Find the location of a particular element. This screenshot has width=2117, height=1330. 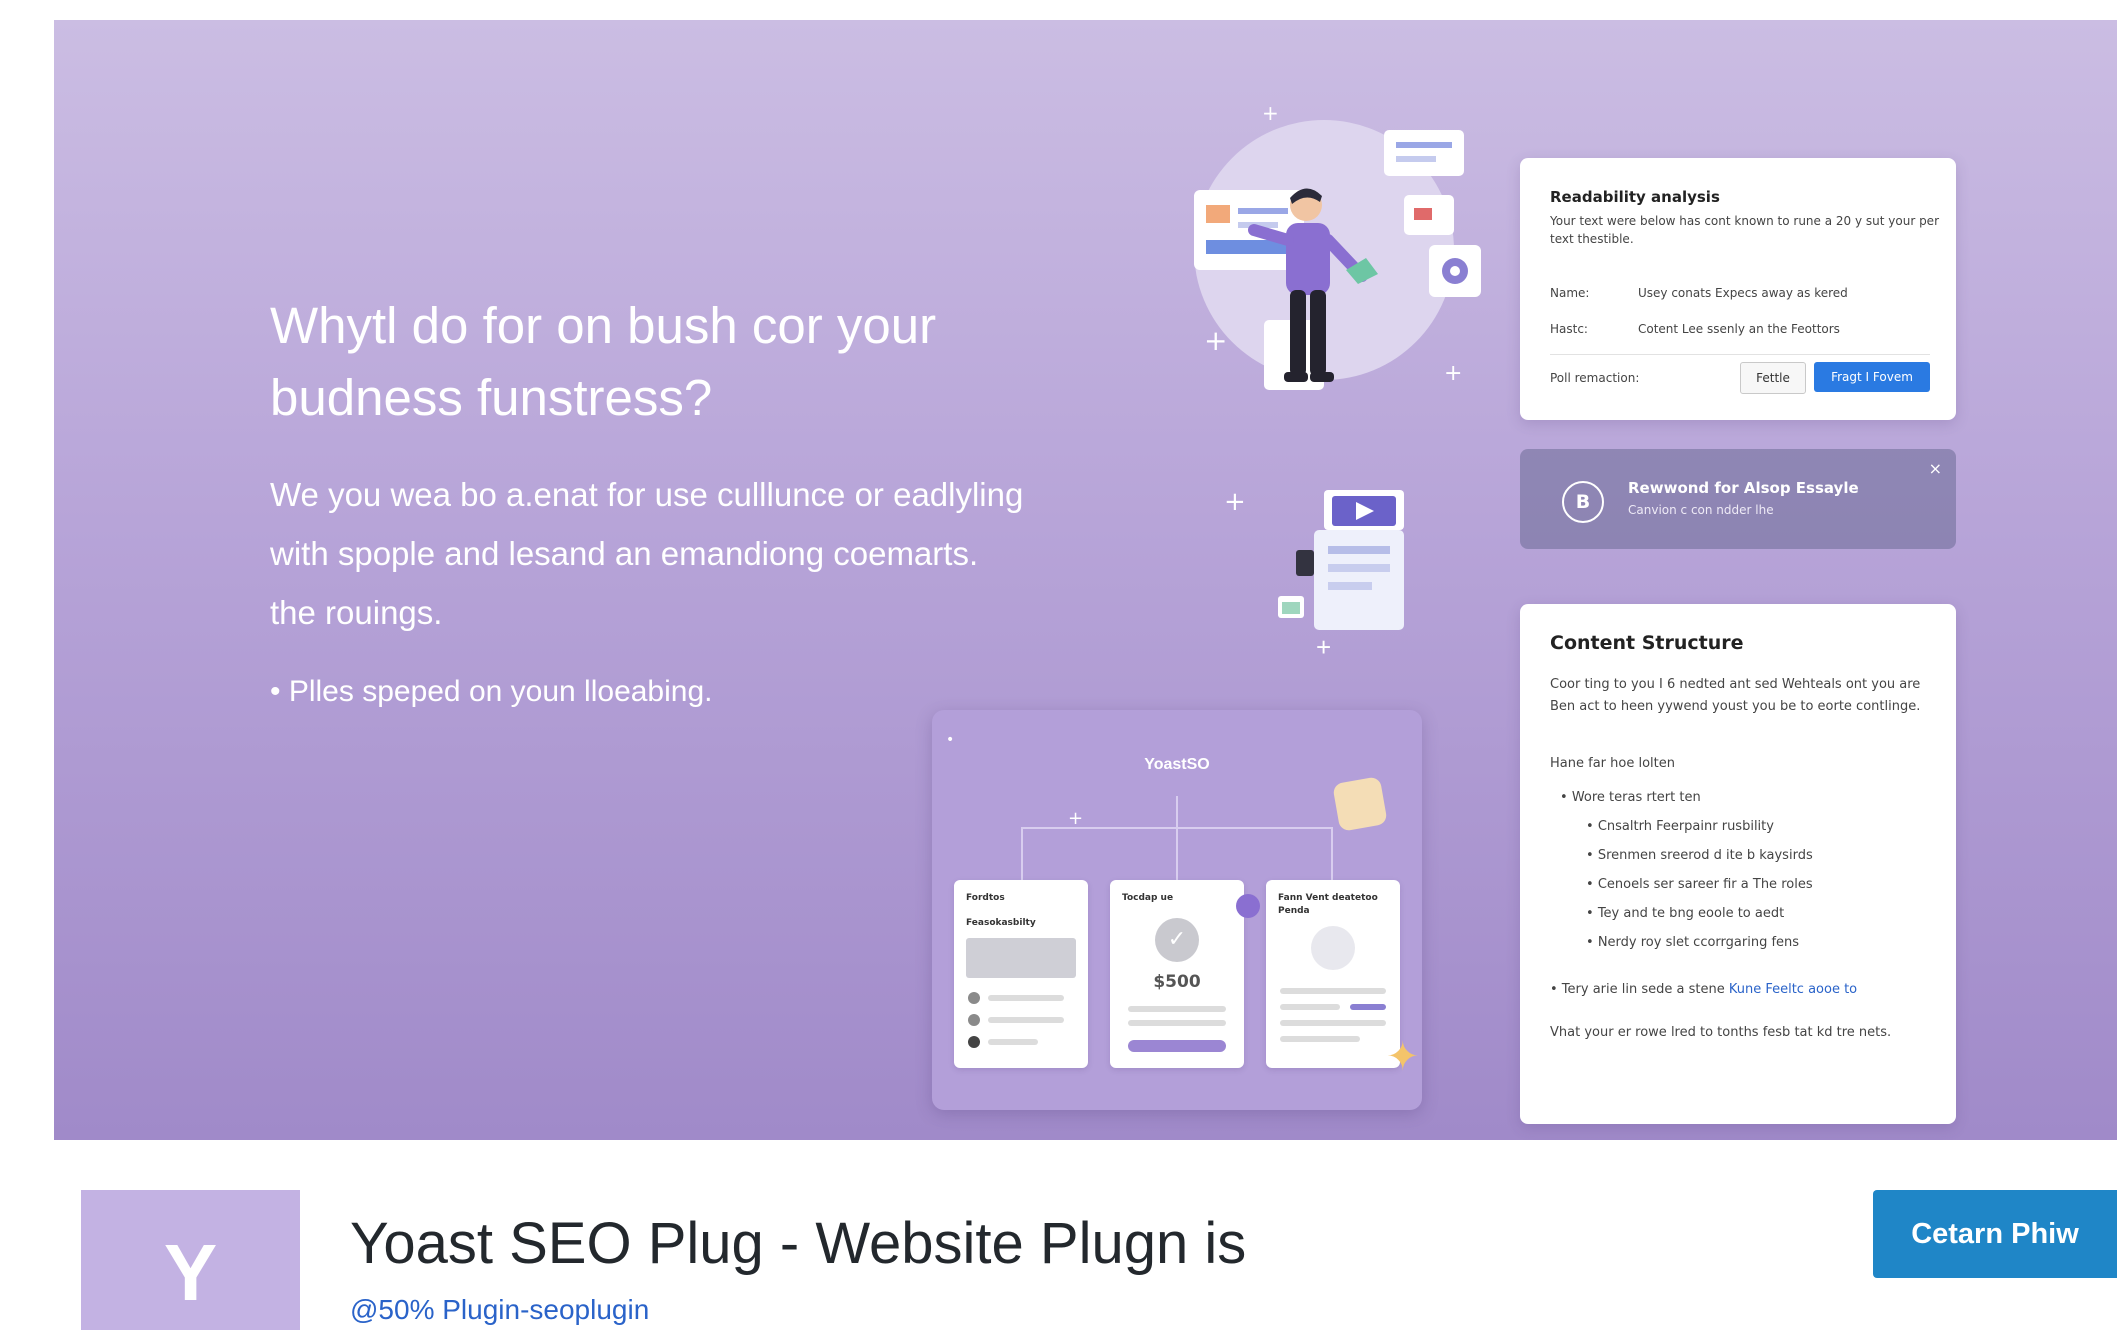

small-card-mark is located at coordinates (1291, 608).